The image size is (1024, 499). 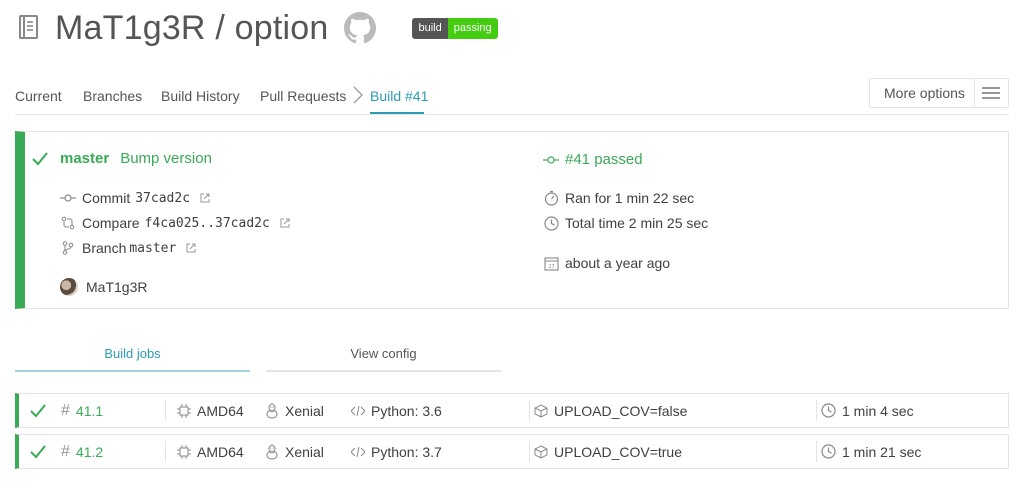 What do you see at coordinates (28, 27) in the screenshot?
I see `repository-icon` at bounding box center [28, 27].